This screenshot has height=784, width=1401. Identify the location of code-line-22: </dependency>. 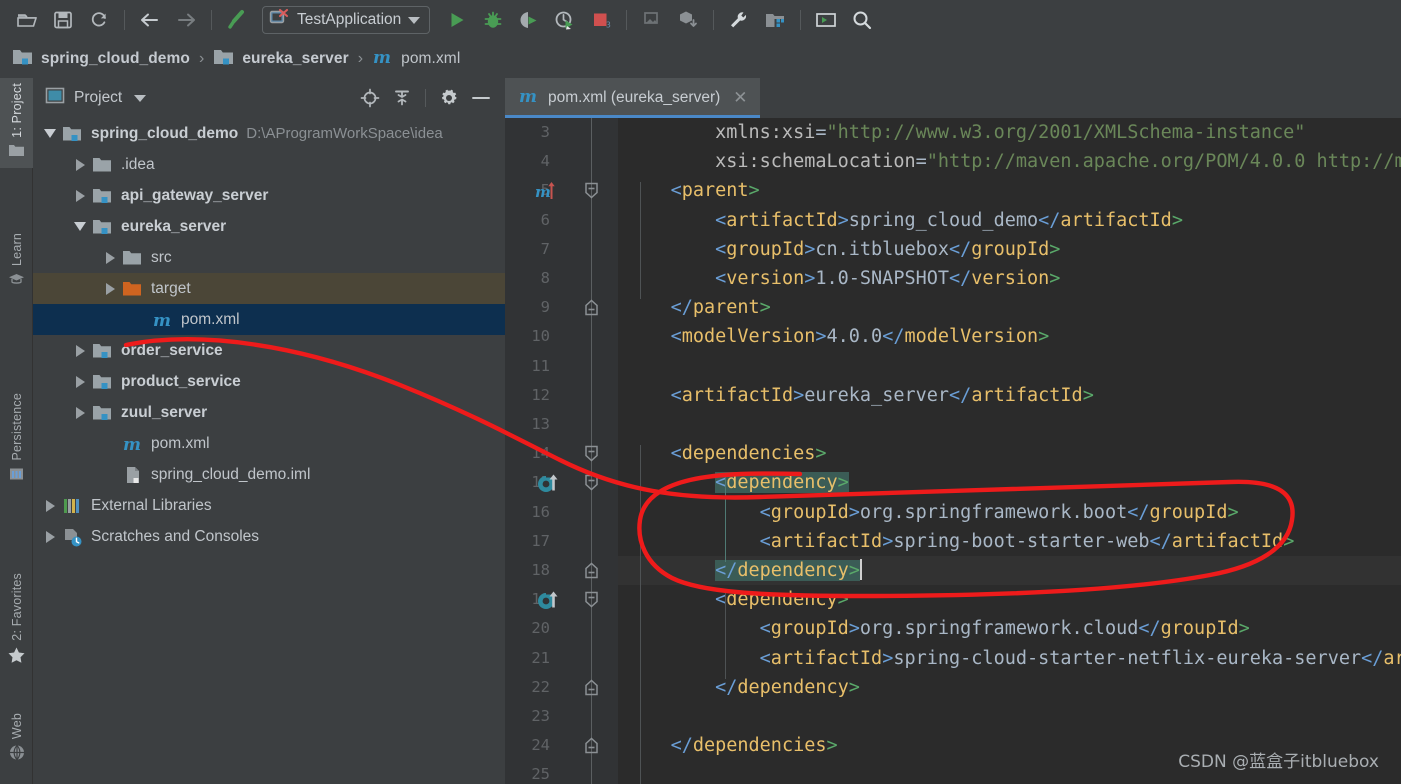
(1009, 687).